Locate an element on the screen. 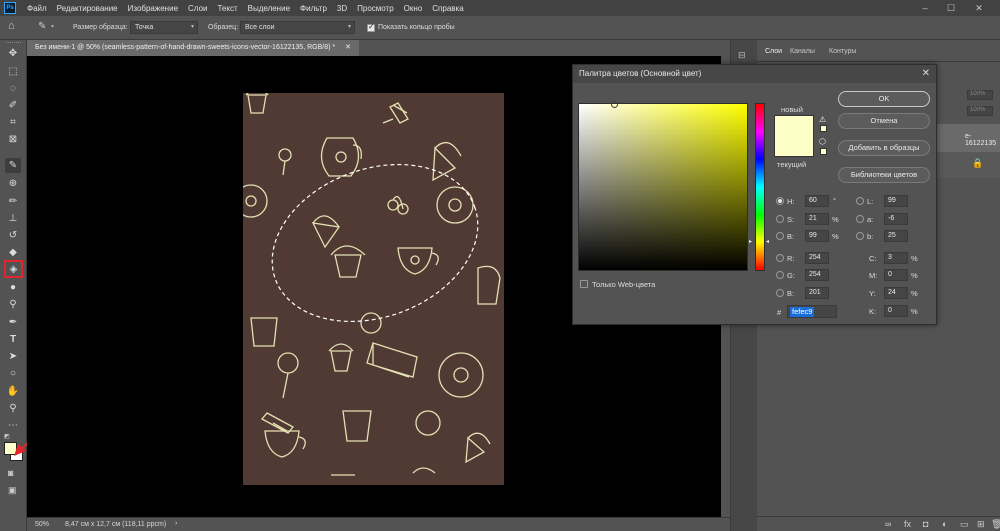  b-channel-radio is located at coordinates (860, 236).